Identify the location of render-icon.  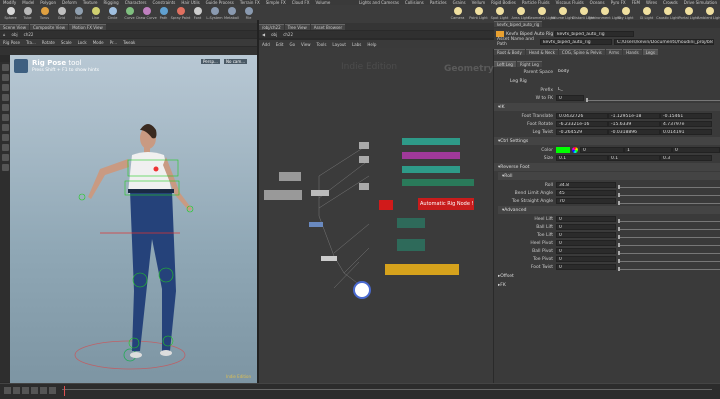
(5, 167).